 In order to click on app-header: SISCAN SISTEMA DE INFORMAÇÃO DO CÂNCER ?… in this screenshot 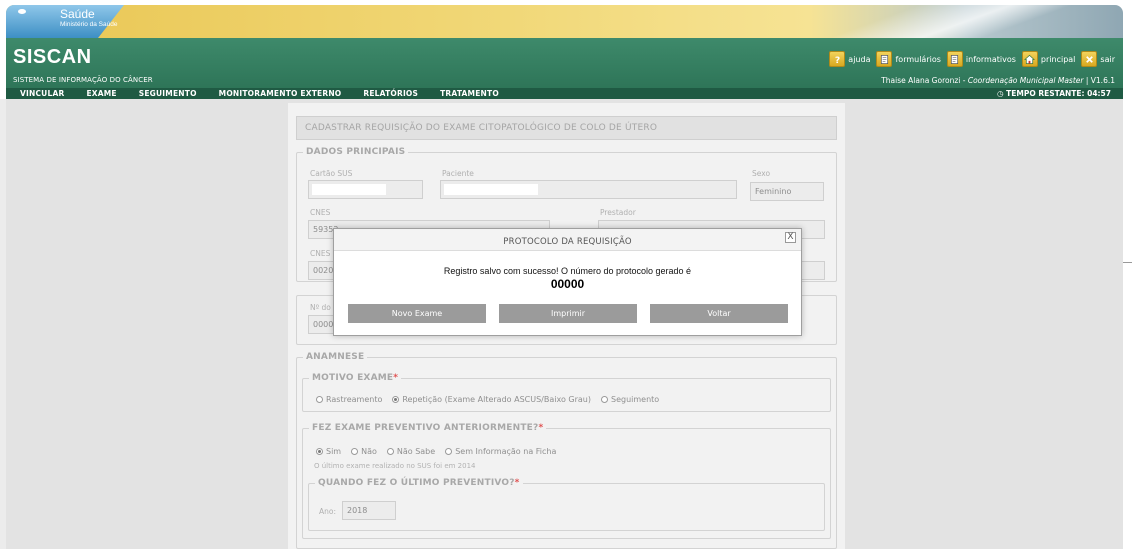, I will do `click(564, 63)`.